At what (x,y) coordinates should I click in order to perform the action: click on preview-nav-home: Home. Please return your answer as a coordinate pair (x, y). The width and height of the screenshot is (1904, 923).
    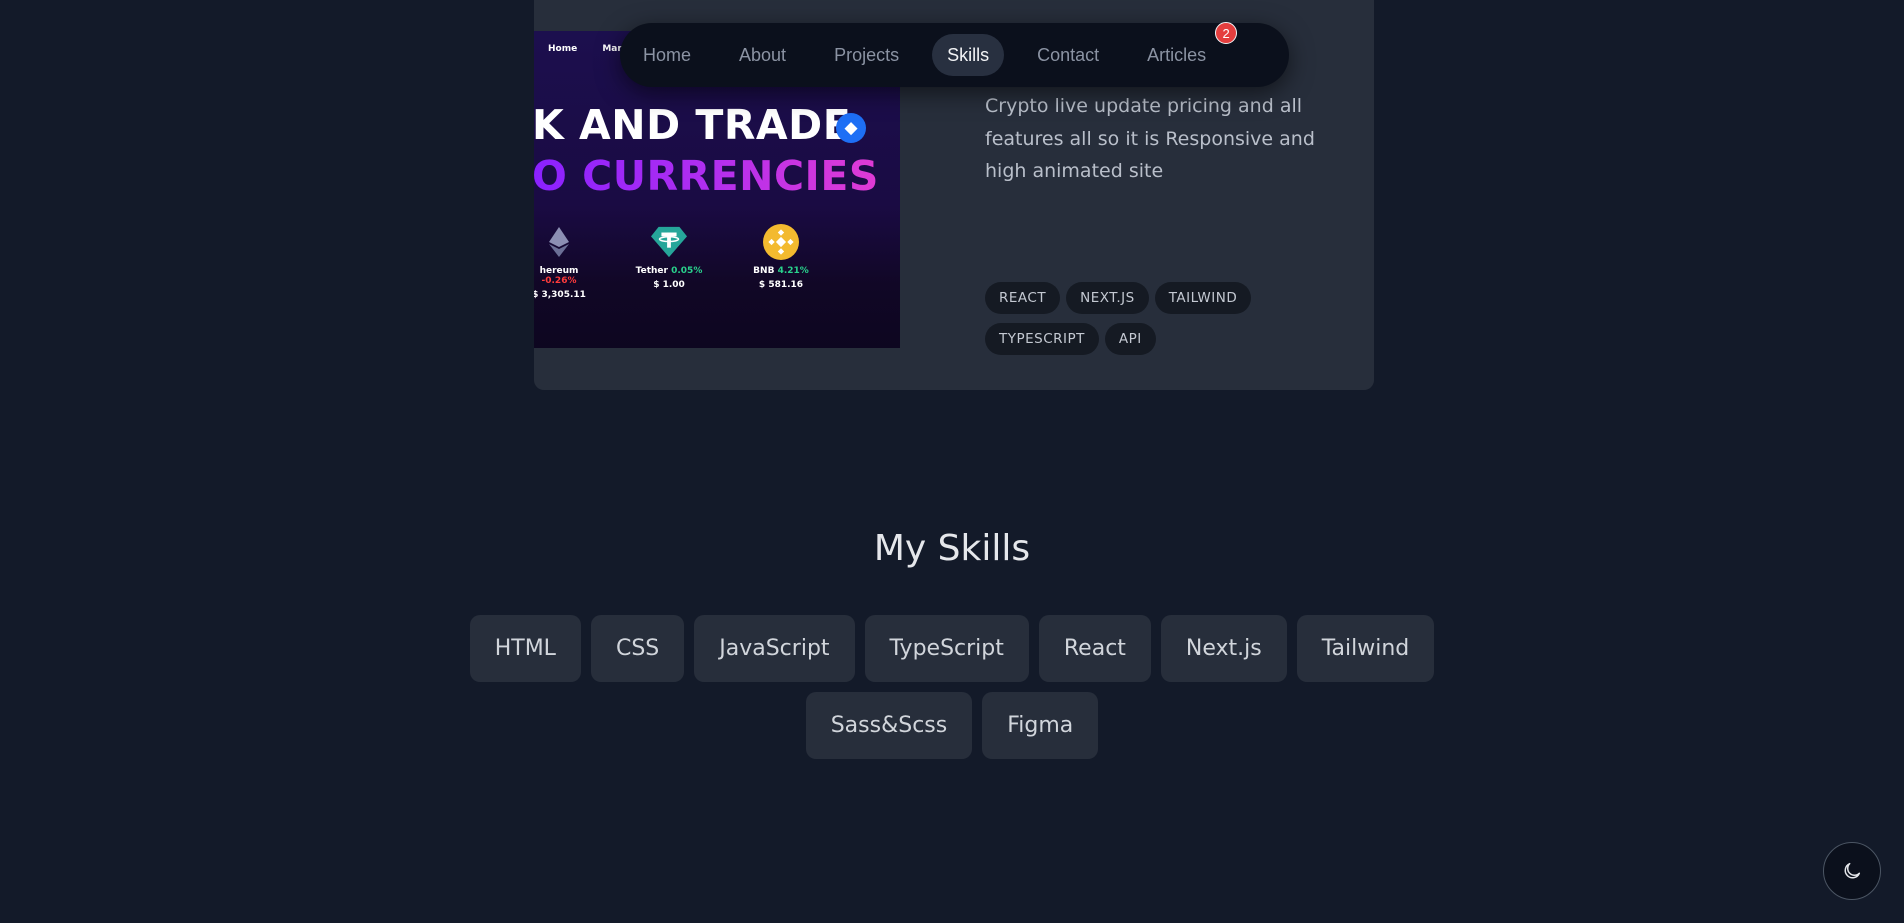
    Looking at the image, I should click on (563, 49).